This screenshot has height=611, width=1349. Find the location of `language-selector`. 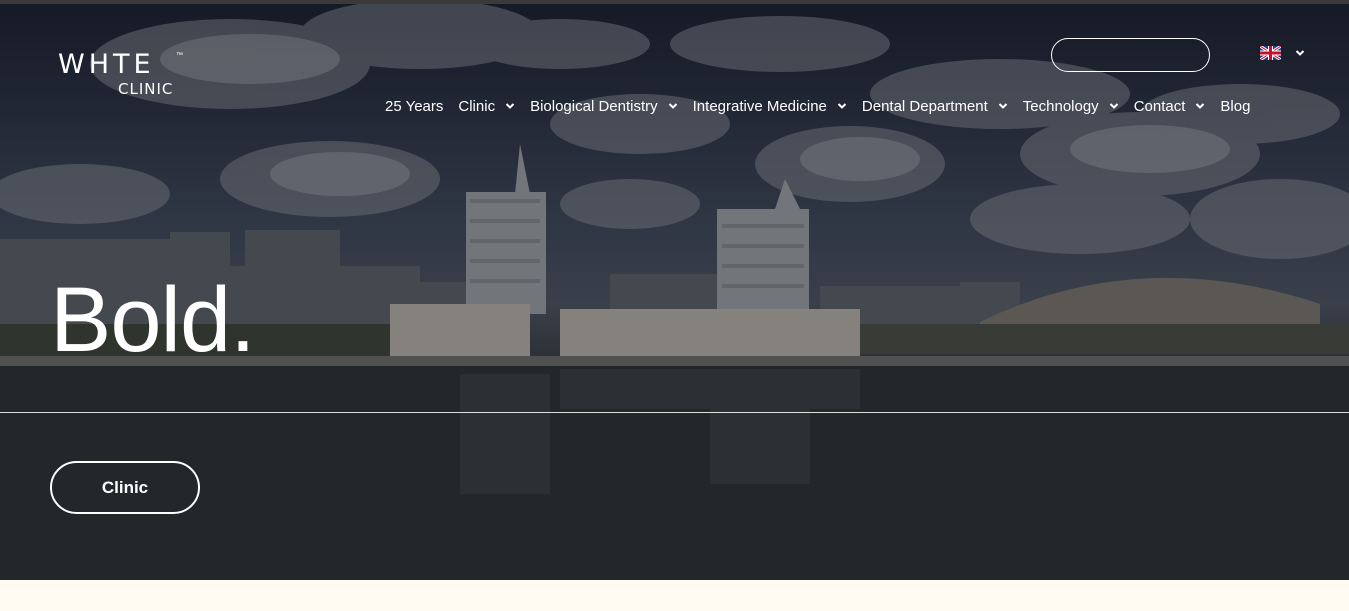

language-selector is located at coordinates (1282, 53).